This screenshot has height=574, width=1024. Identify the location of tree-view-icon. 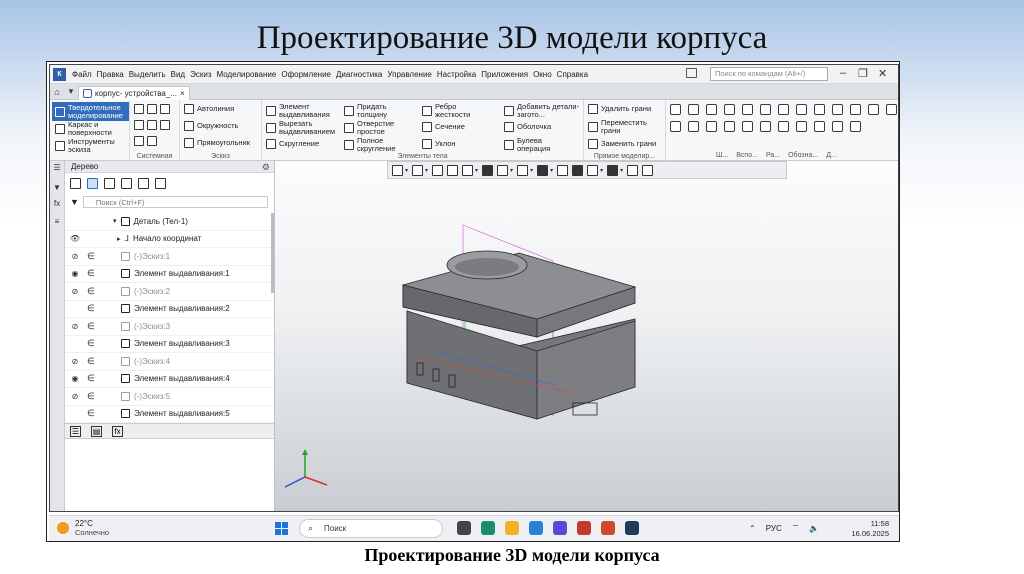
(75, 183).